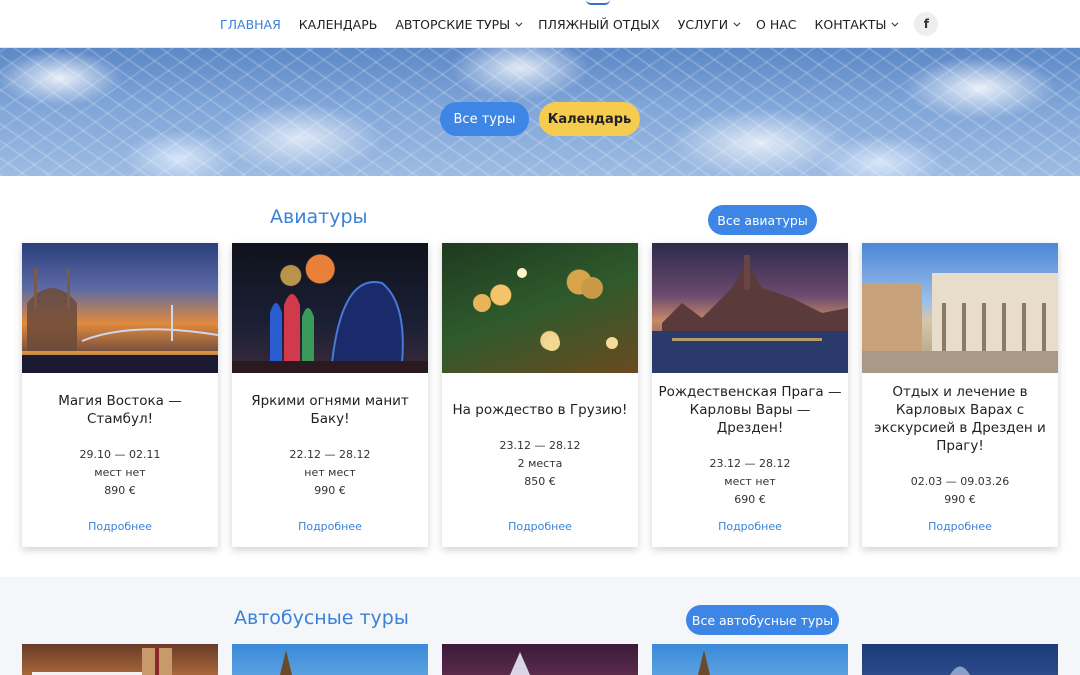  Describe the element at coordinates (589, 119) in the screenshot. I see `calendar-button: Календарь` at that location.